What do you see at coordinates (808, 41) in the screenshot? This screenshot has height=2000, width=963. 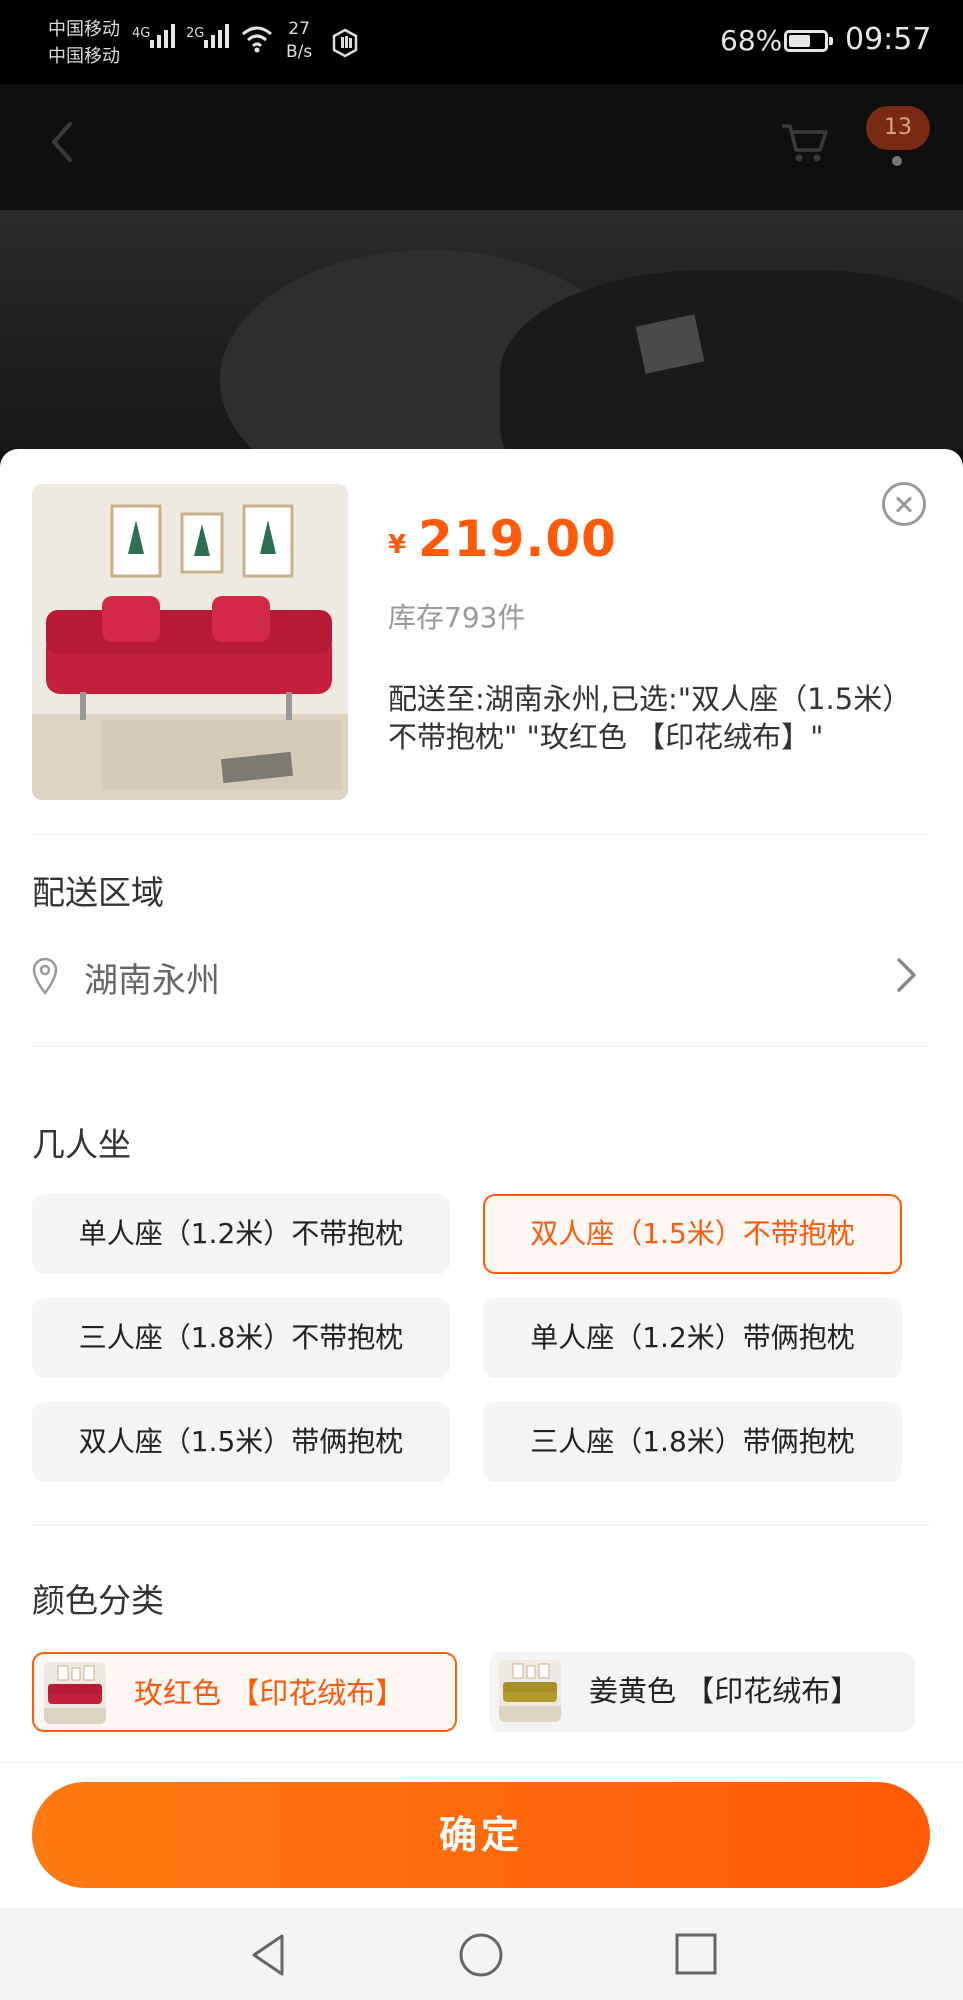 I see `battery-icon` at bounding box center [808, 41].